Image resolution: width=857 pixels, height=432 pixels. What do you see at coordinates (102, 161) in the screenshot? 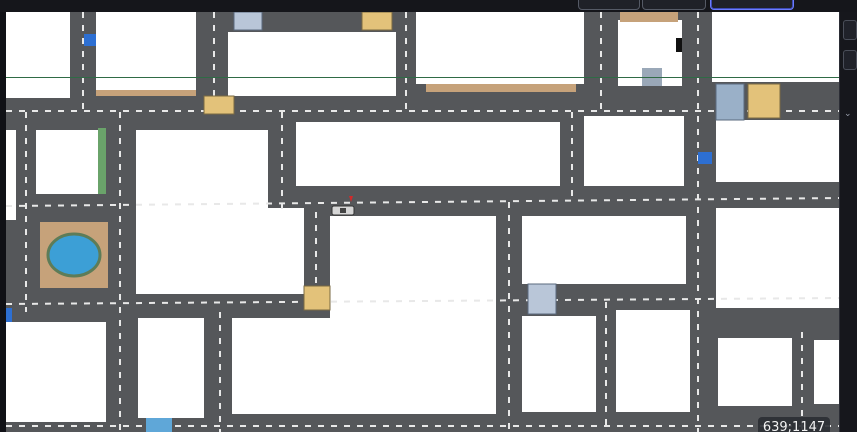
I see `tree-row` at bounding box center [102, 161].